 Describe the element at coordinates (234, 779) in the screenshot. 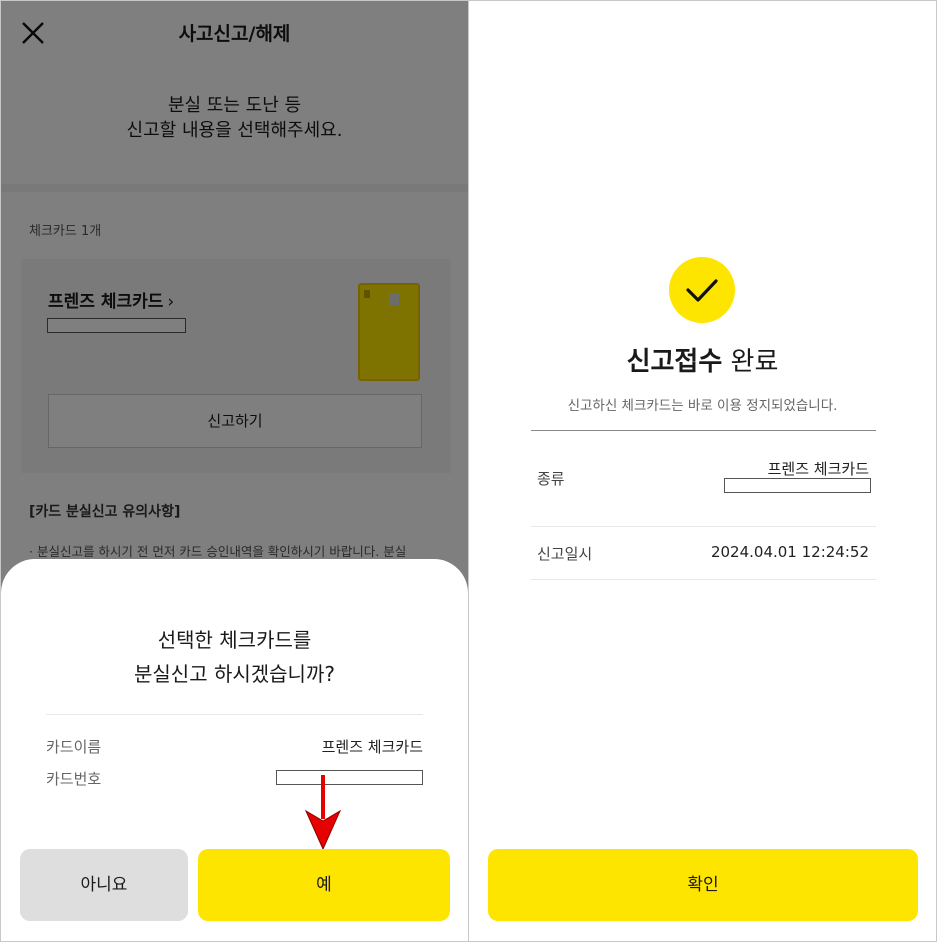

I see `card-number-row: 카드번호` at that location.